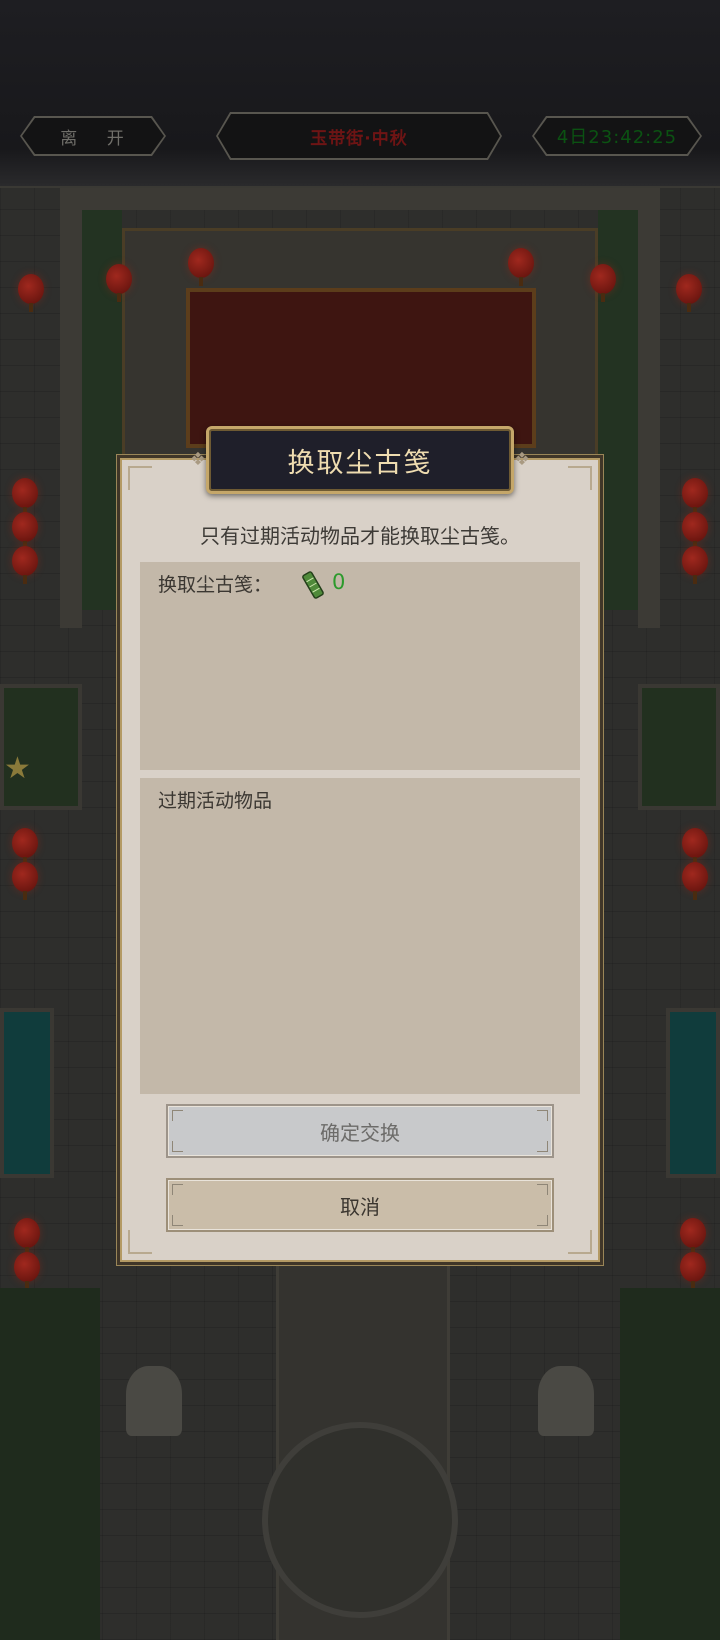 The width and height of the screenshot is (720, 1640). What do you see at coordinates (215, 801) in the screenshot?
I see `expired-items-label: 过期活动物品` at bounding box center [215, 801].